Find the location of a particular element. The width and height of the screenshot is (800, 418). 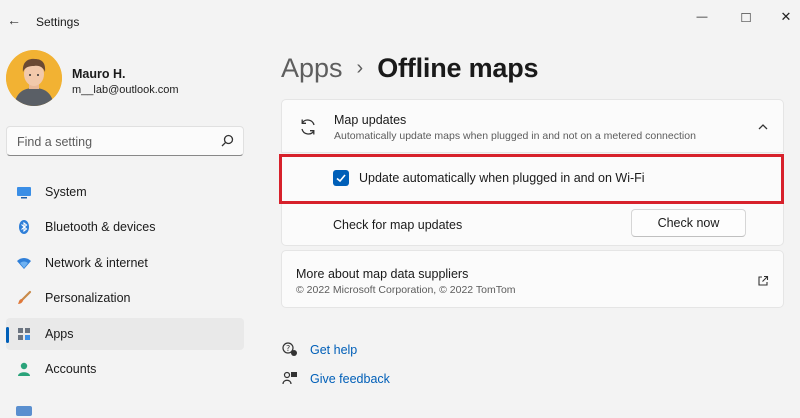

profile-name: Mauro H. is located at coordinates (99, 74).